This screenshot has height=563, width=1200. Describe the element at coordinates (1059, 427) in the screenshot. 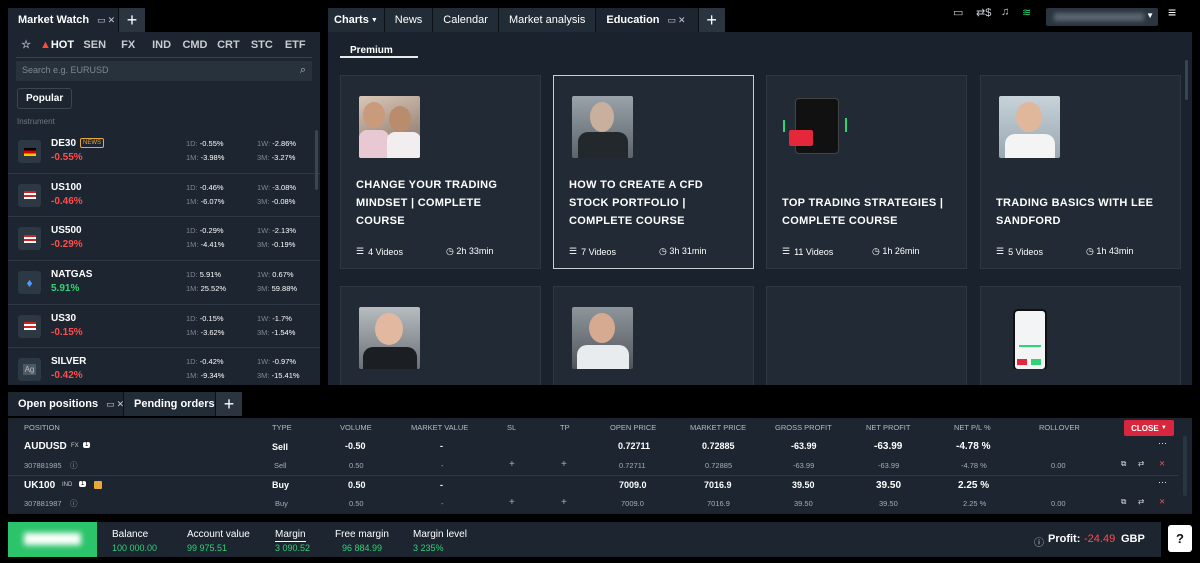

I see `column-rollover: ROLLOVER` at that location.